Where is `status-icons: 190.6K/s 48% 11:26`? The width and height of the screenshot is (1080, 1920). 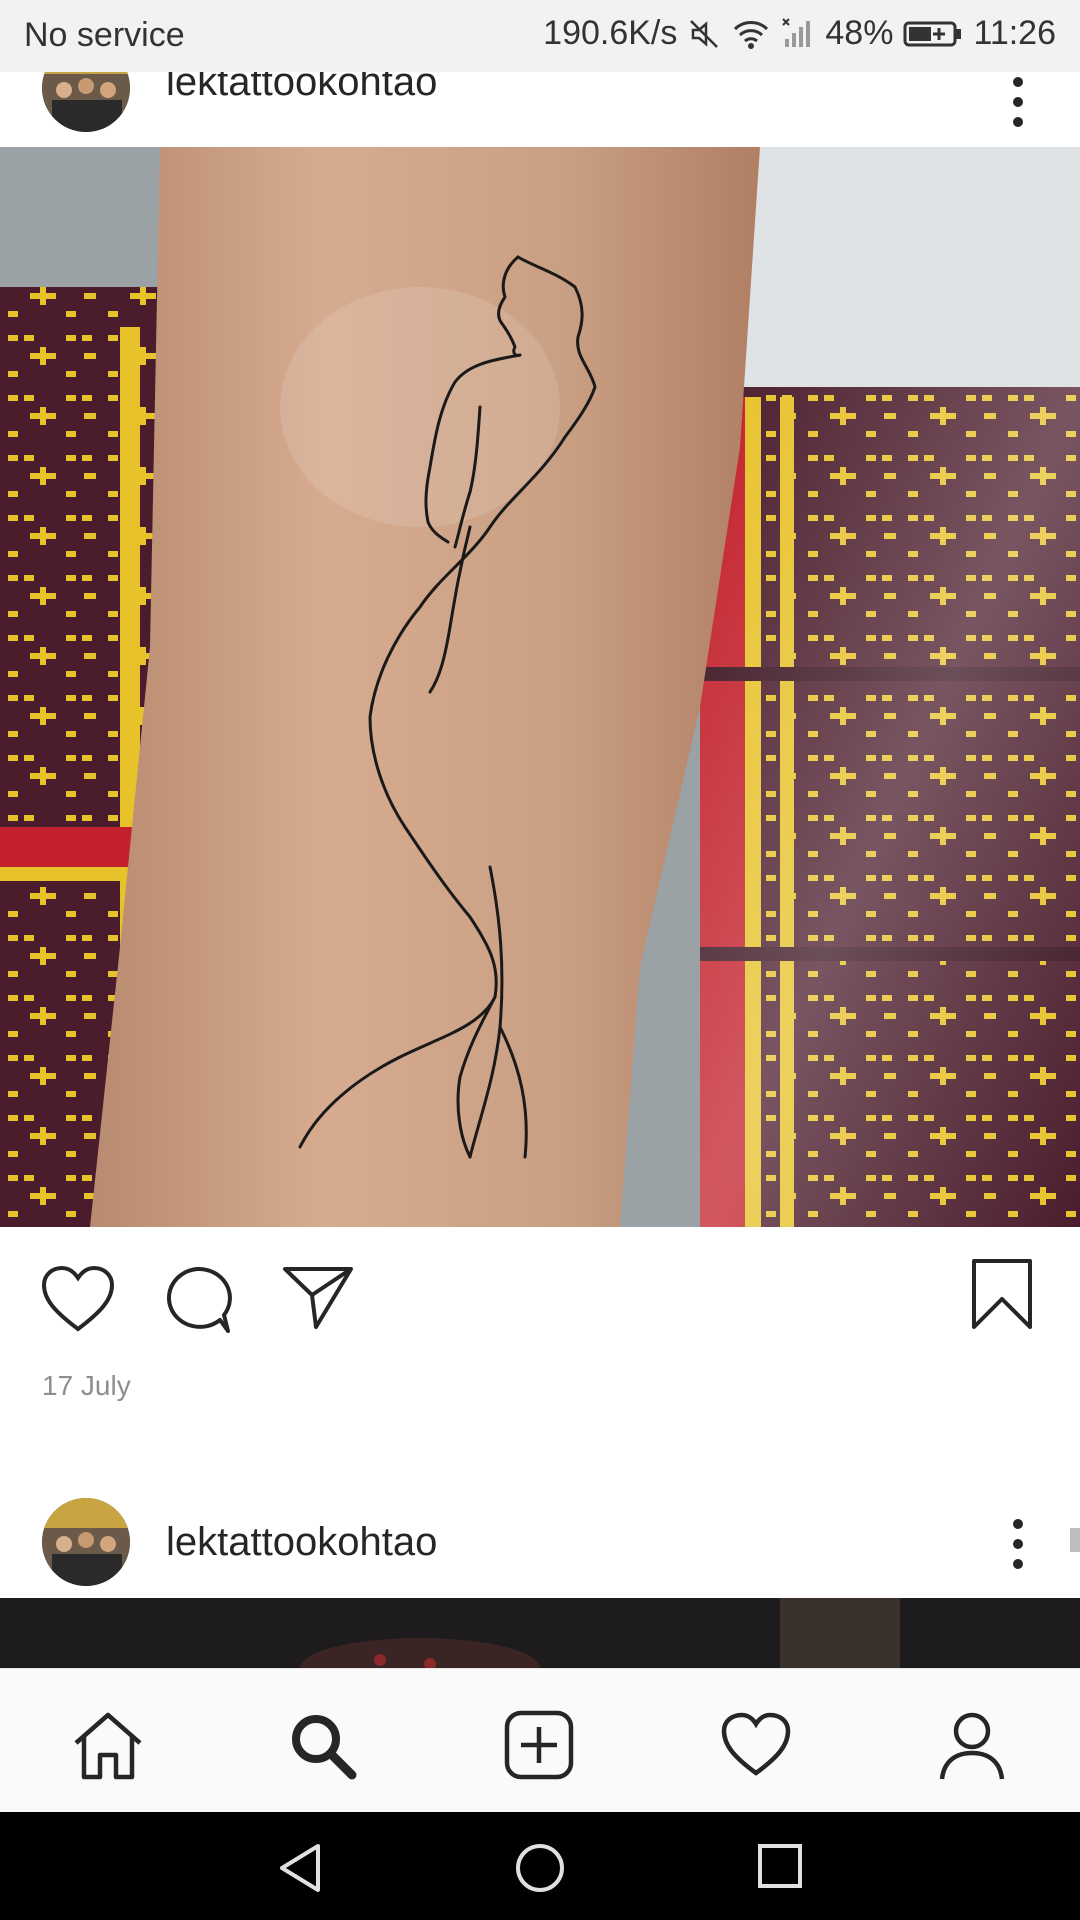
status-icons: 190.6K/s 48% 11:26 is located at coordinates (799, 33).